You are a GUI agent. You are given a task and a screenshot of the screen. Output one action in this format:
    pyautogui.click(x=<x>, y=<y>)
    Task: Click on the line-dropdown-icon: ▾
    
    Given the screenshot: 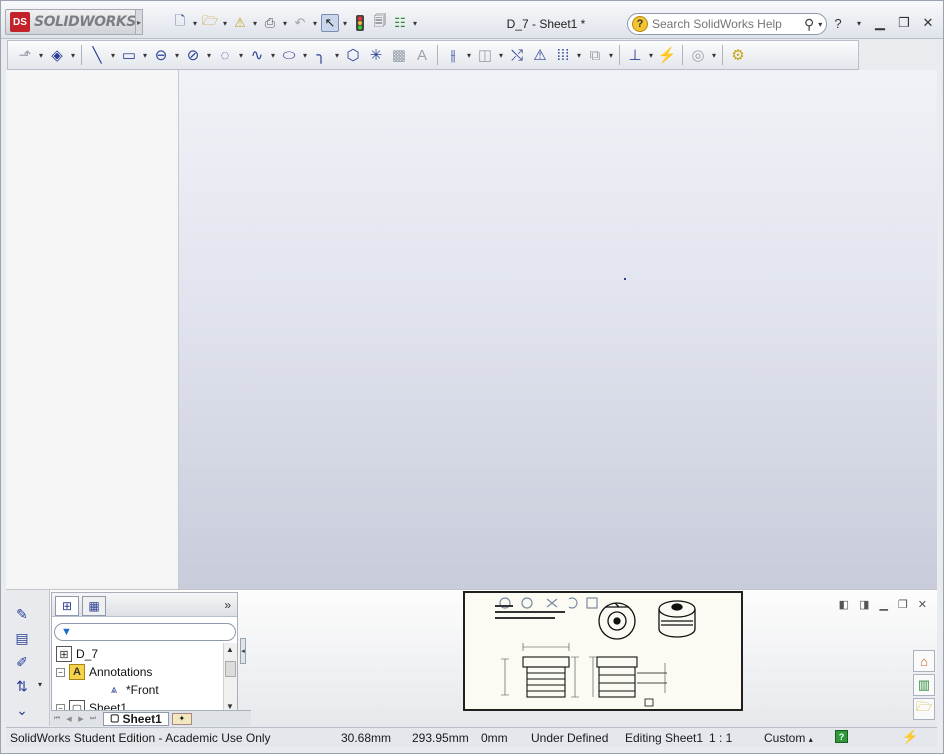 What is the action you would take?
    pyautogui.click(x=113, y=55)
    